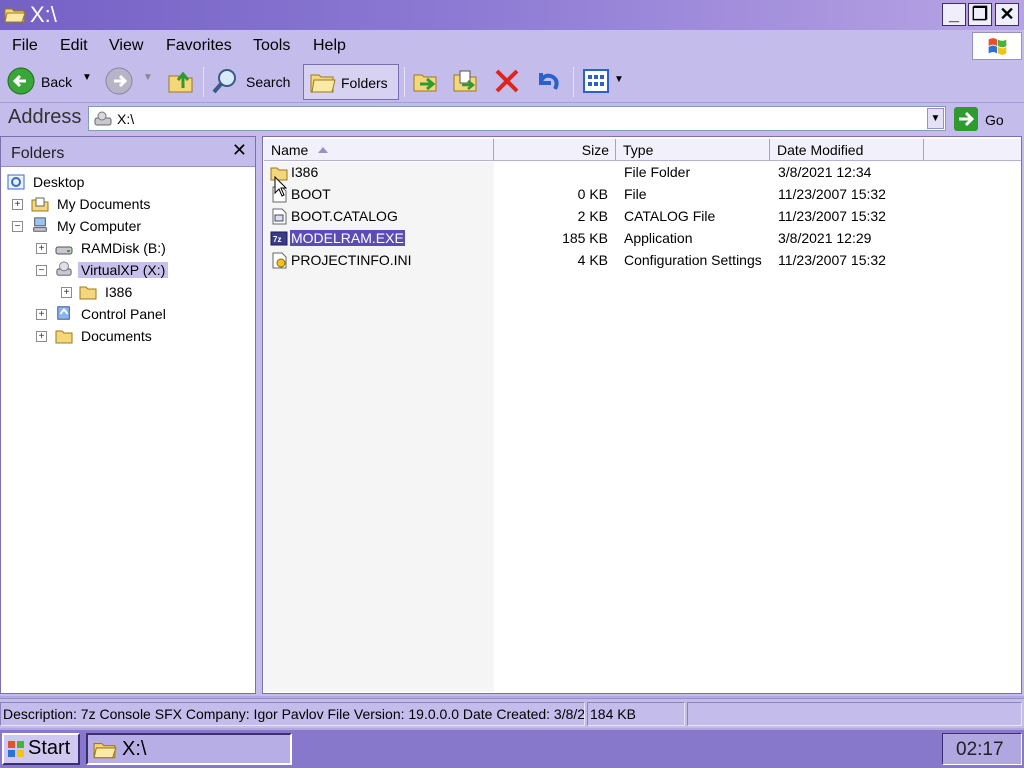  I want to click on status-size: 184 KB, so click(636, 714).